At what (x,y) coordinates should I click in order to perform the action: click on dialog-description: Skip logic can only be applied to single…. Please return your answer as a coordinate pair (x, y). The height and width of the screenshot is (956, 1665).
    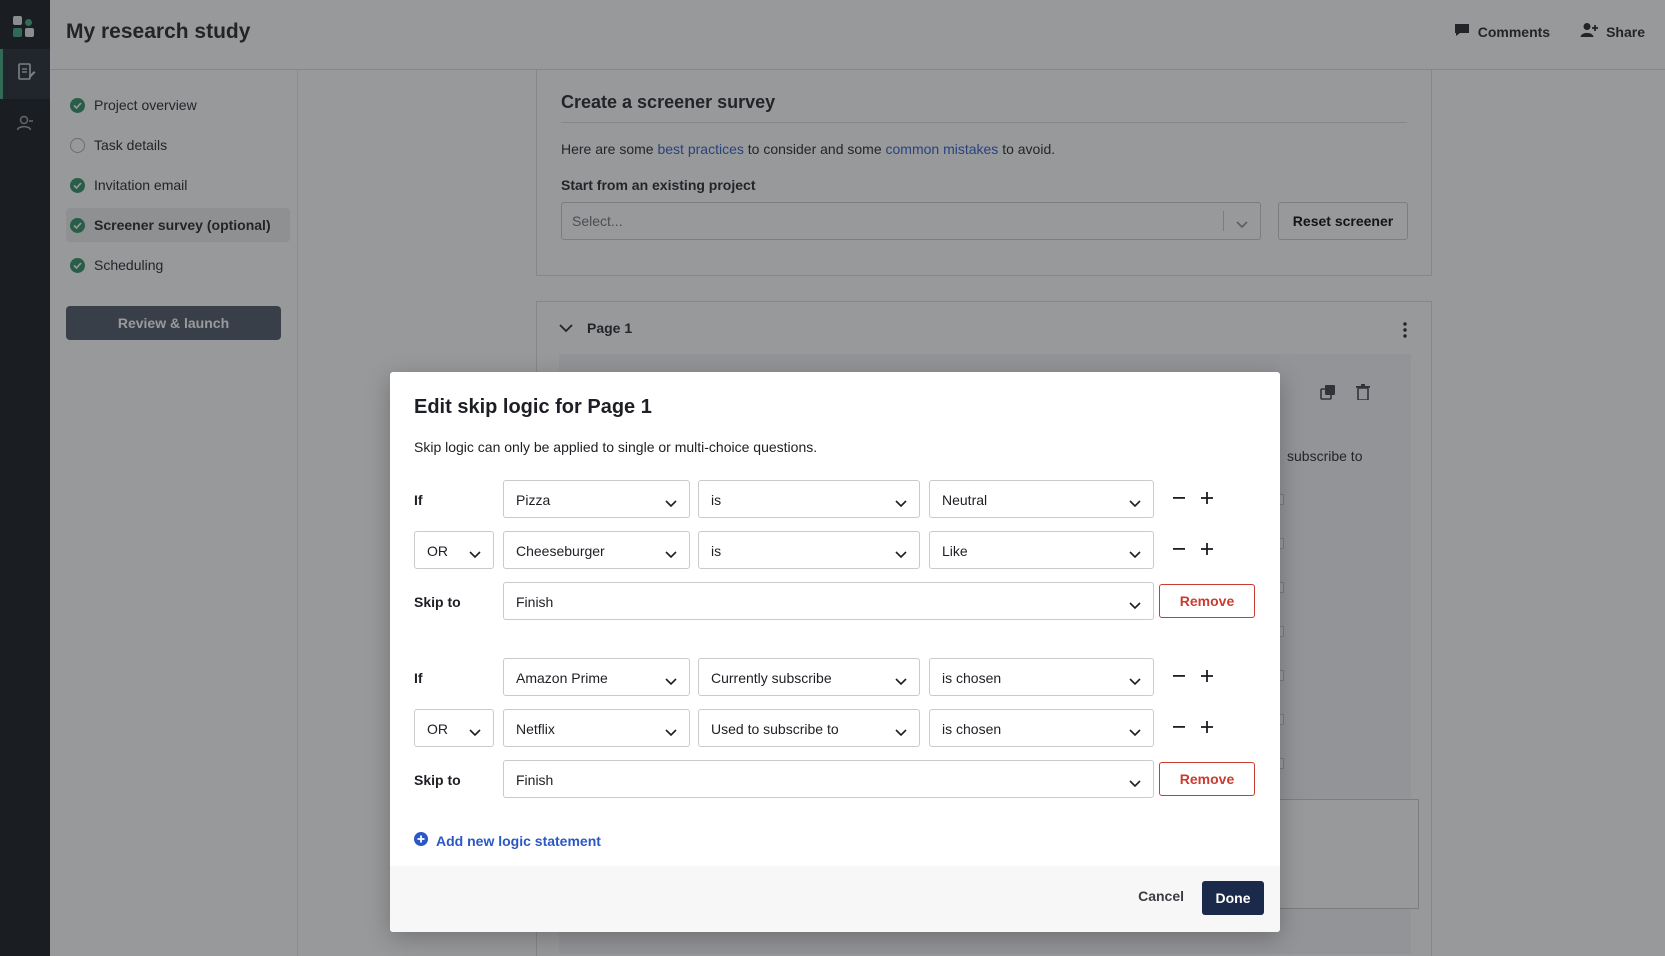
    Looking at the image, I should click on (616, 447).